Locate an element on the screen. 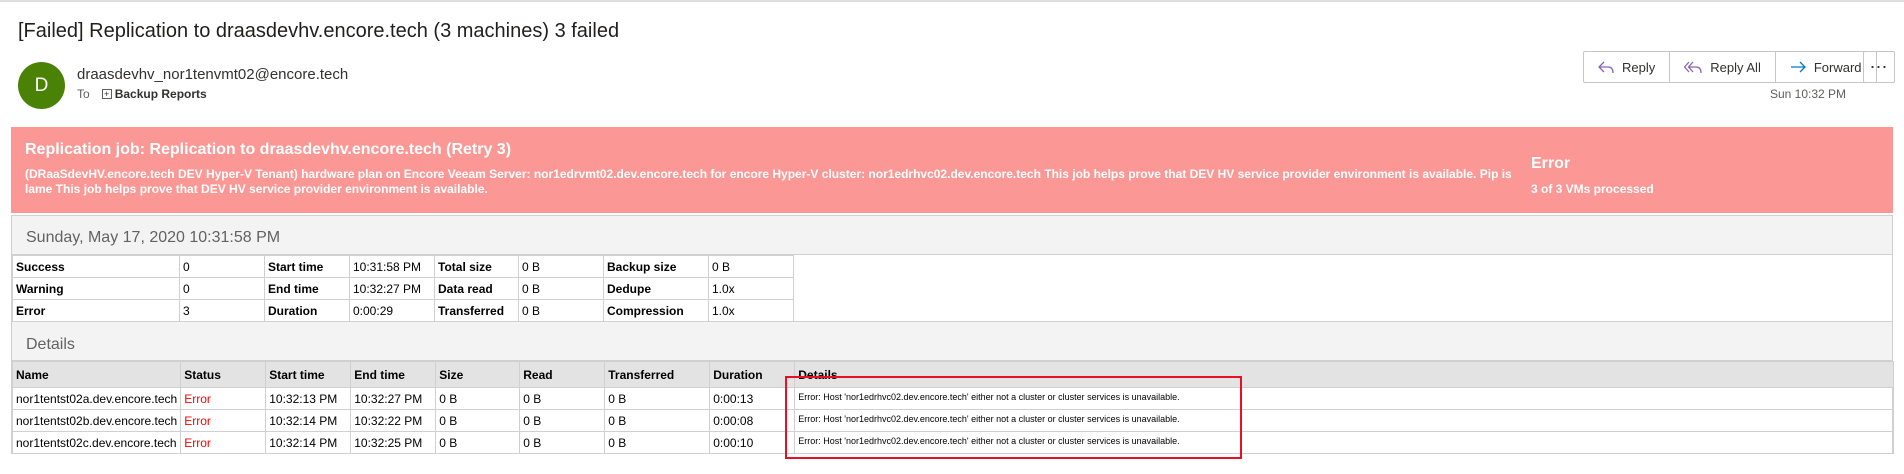  vm-name: nor1tentst02c.dev.encore.tech is located at coordinates (96, 442).